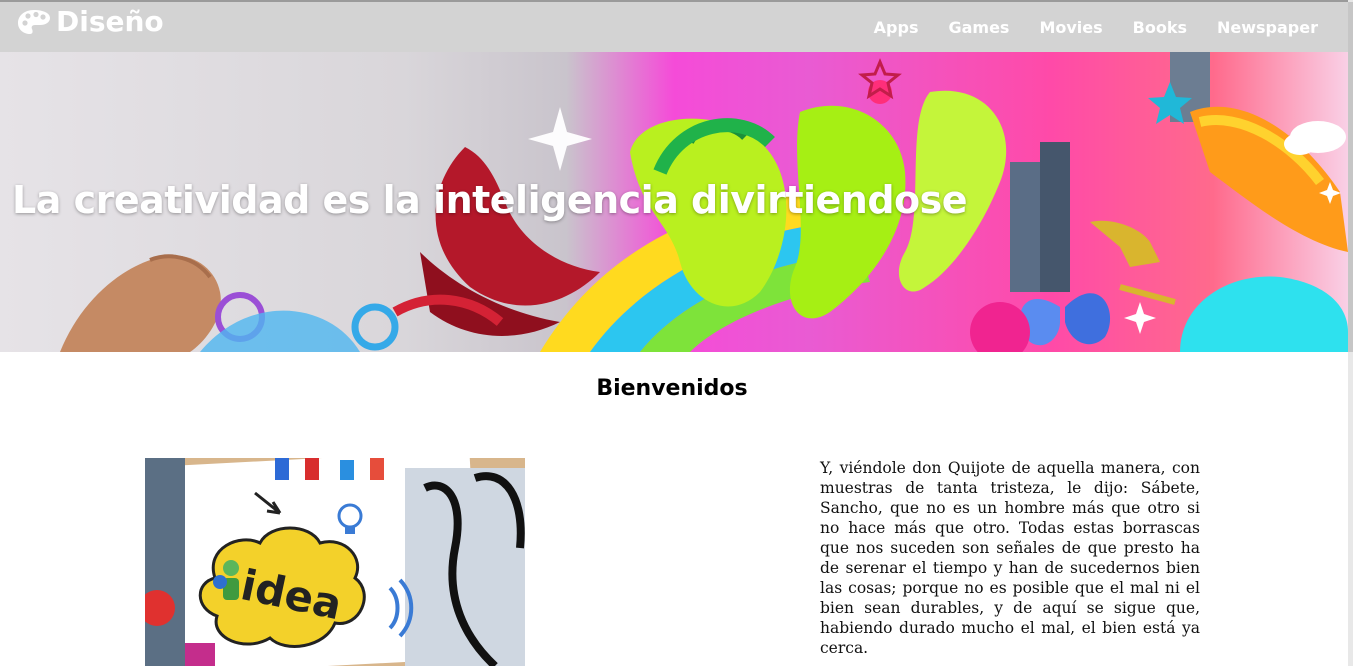 The image size is (1353, 666). What do you see at coordinates (335, 562) in the screenshot?
I see `idea-illustration: idea` at bounding box center [335, 562].